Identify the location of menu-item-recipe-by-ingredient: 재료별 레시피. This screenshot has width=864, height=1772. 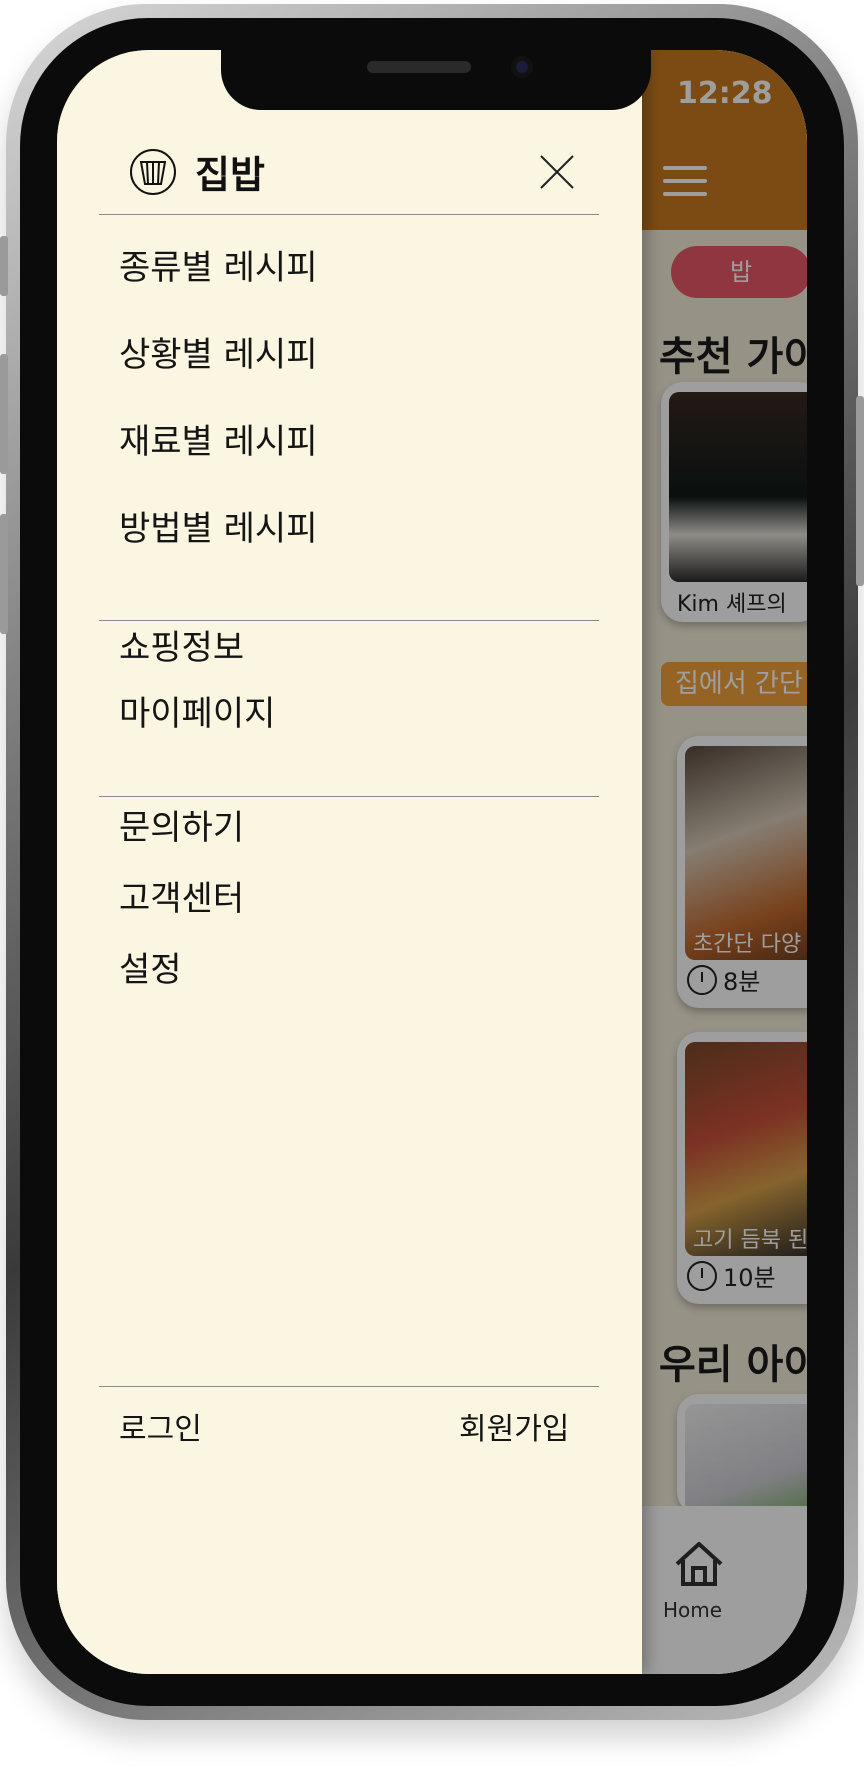
(218, 438).